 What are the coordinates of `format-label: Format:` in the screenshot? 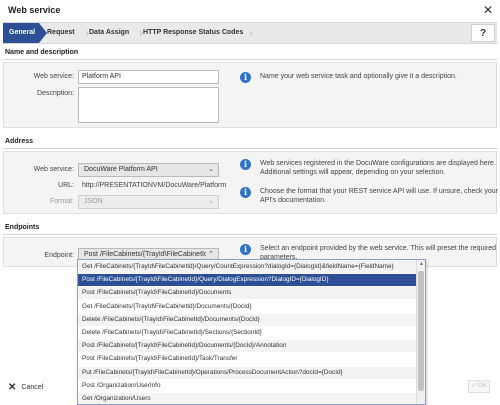 It's located at (61, 201).